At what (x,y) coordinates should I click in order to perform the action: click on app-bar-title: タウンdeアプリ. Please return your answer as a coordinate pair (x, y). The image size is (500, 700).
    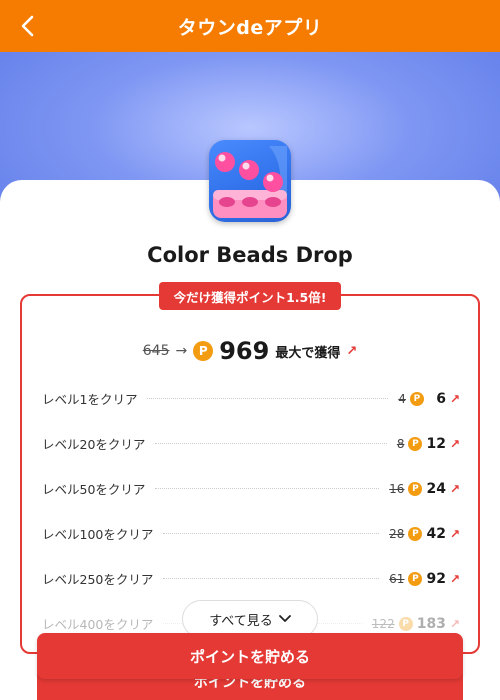
    Looking at the image, I should click on (250, 27).